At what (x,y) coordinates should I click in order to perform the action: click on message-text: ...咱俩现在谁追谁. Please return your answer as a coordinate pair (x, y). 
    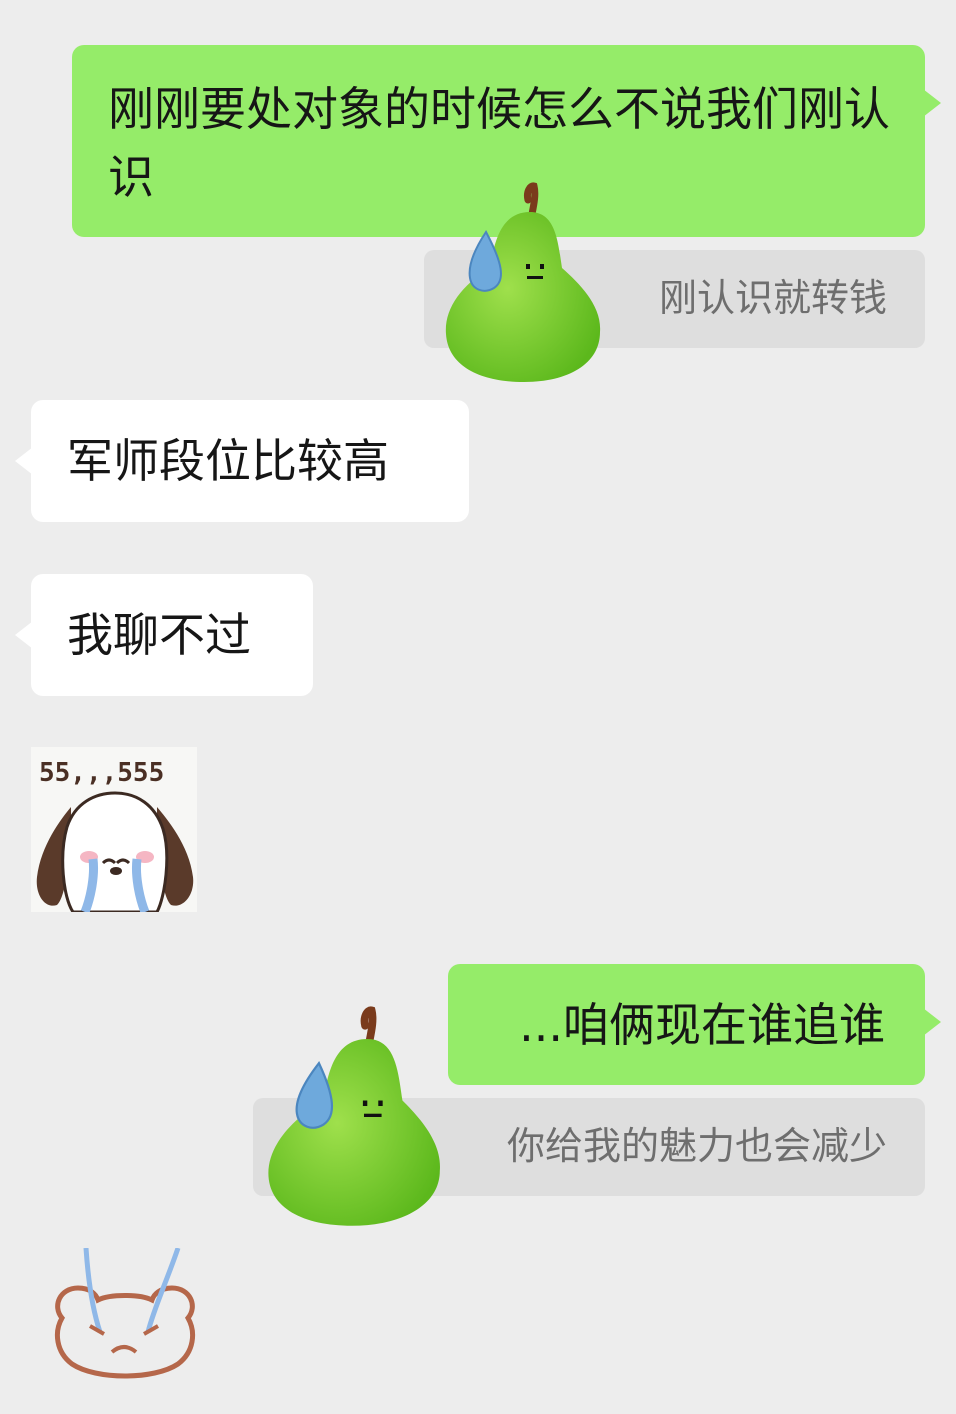
    Looking at the image, I should click on (702, 1025).